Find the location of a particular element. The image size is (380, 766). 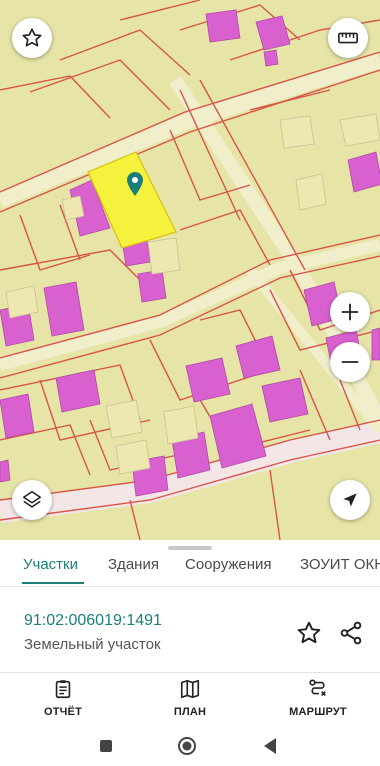

category-tabs: Участки Здания Сооружения ЗОУИТ ОКН is located at coordinates (190, 569).